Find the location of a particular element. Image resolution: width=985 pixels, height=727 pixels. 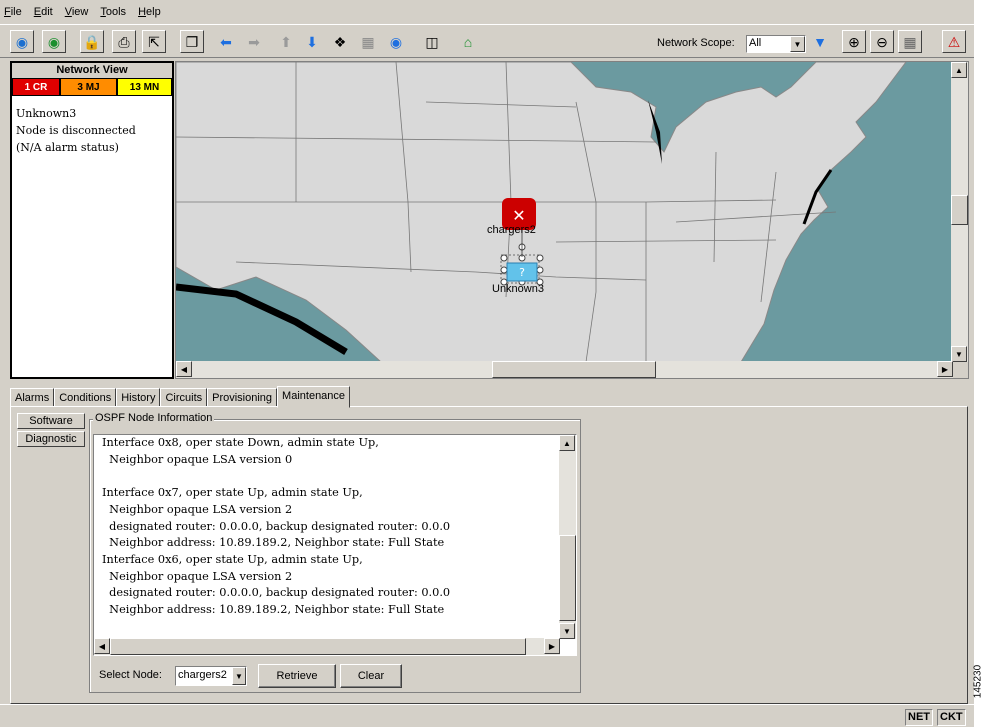

ospf-group-title: OSPF Node Information is located at coordinates (154, 418).